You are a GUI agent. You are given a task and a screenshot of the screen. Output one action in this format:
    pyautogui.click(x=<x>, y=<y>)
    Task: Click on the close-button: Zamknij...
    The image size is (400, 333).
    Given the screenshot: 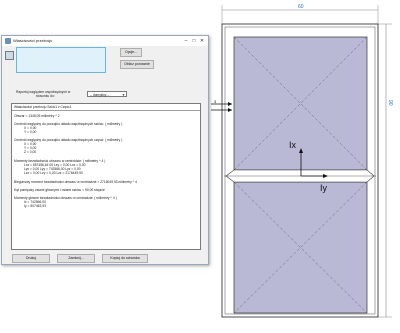 What is the action you would take?
    pyautogui.click(x=76, y=258)
    